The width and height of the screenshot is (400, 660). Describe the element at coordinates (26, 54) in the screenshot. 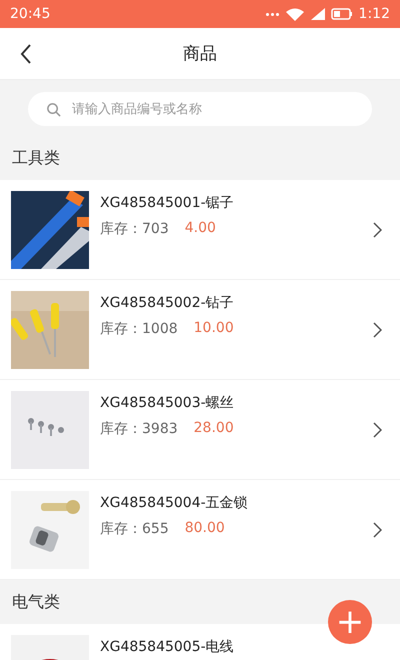

I see `back-icon` at that location.